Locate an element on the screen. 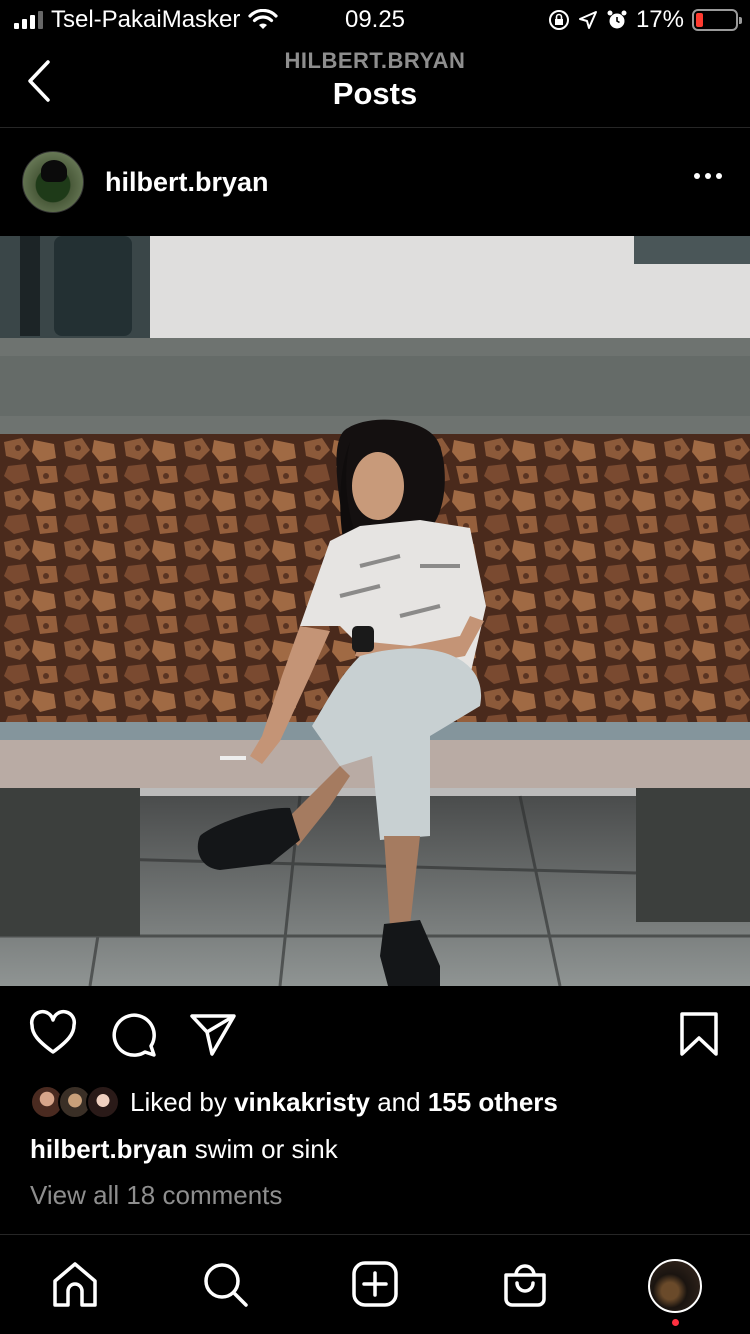 Image resolution: width=750 pixels, height=1334 pixels. header-username: HILBERT.BRYAN is located at coordinates (375, 60).